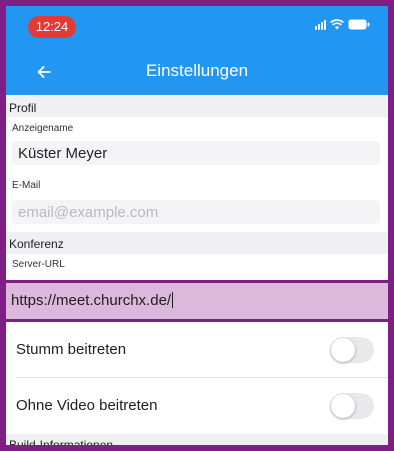  I want to click on join-muted-toggle, so click(352, 350).